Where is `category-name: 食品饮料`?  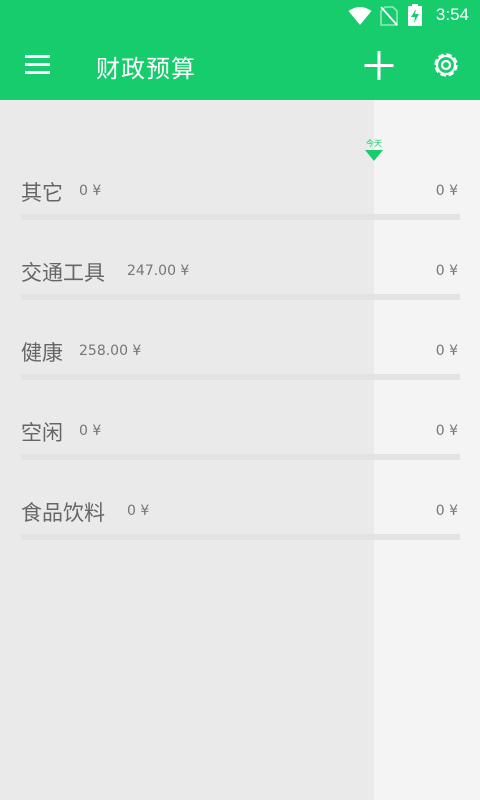 category-name: 食品饮料 is located at coordinates (63, 513).